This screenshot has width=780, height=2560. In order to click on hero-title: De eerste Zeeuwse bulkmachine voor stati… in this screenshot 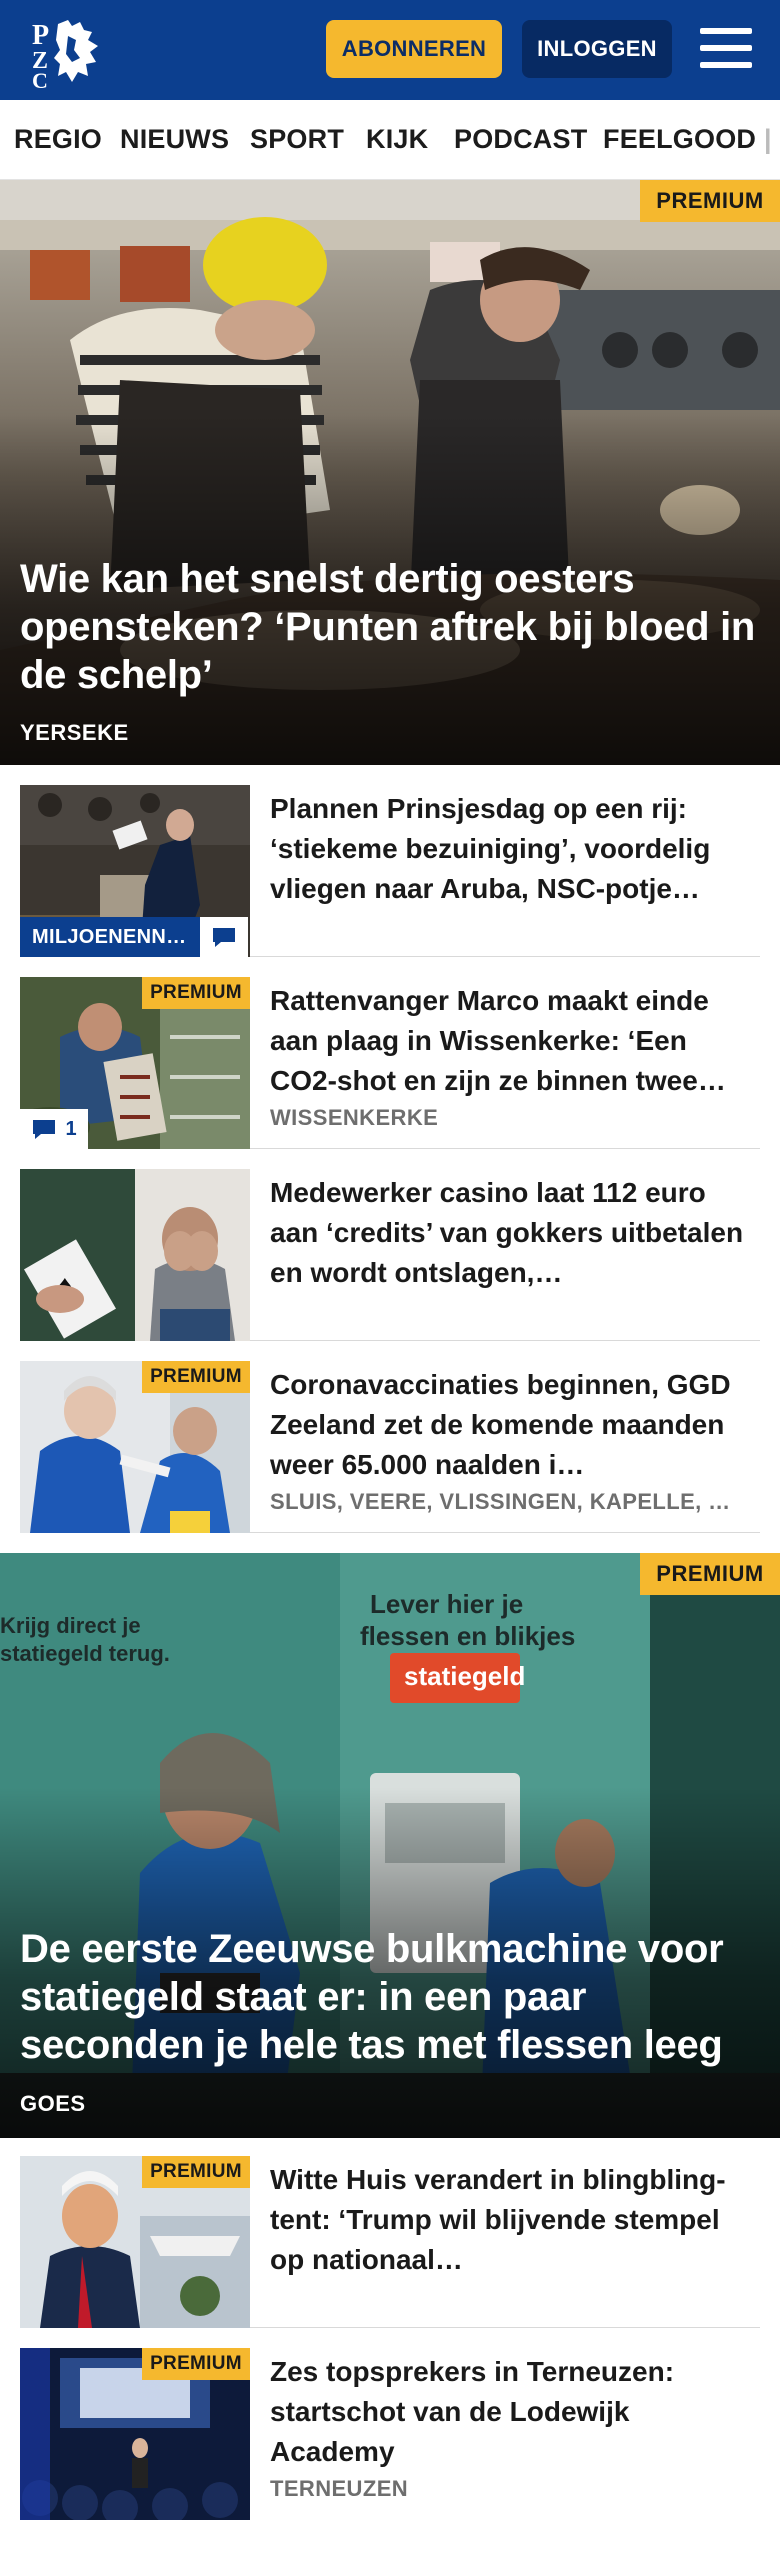, I will do `click(388, 1997)`.